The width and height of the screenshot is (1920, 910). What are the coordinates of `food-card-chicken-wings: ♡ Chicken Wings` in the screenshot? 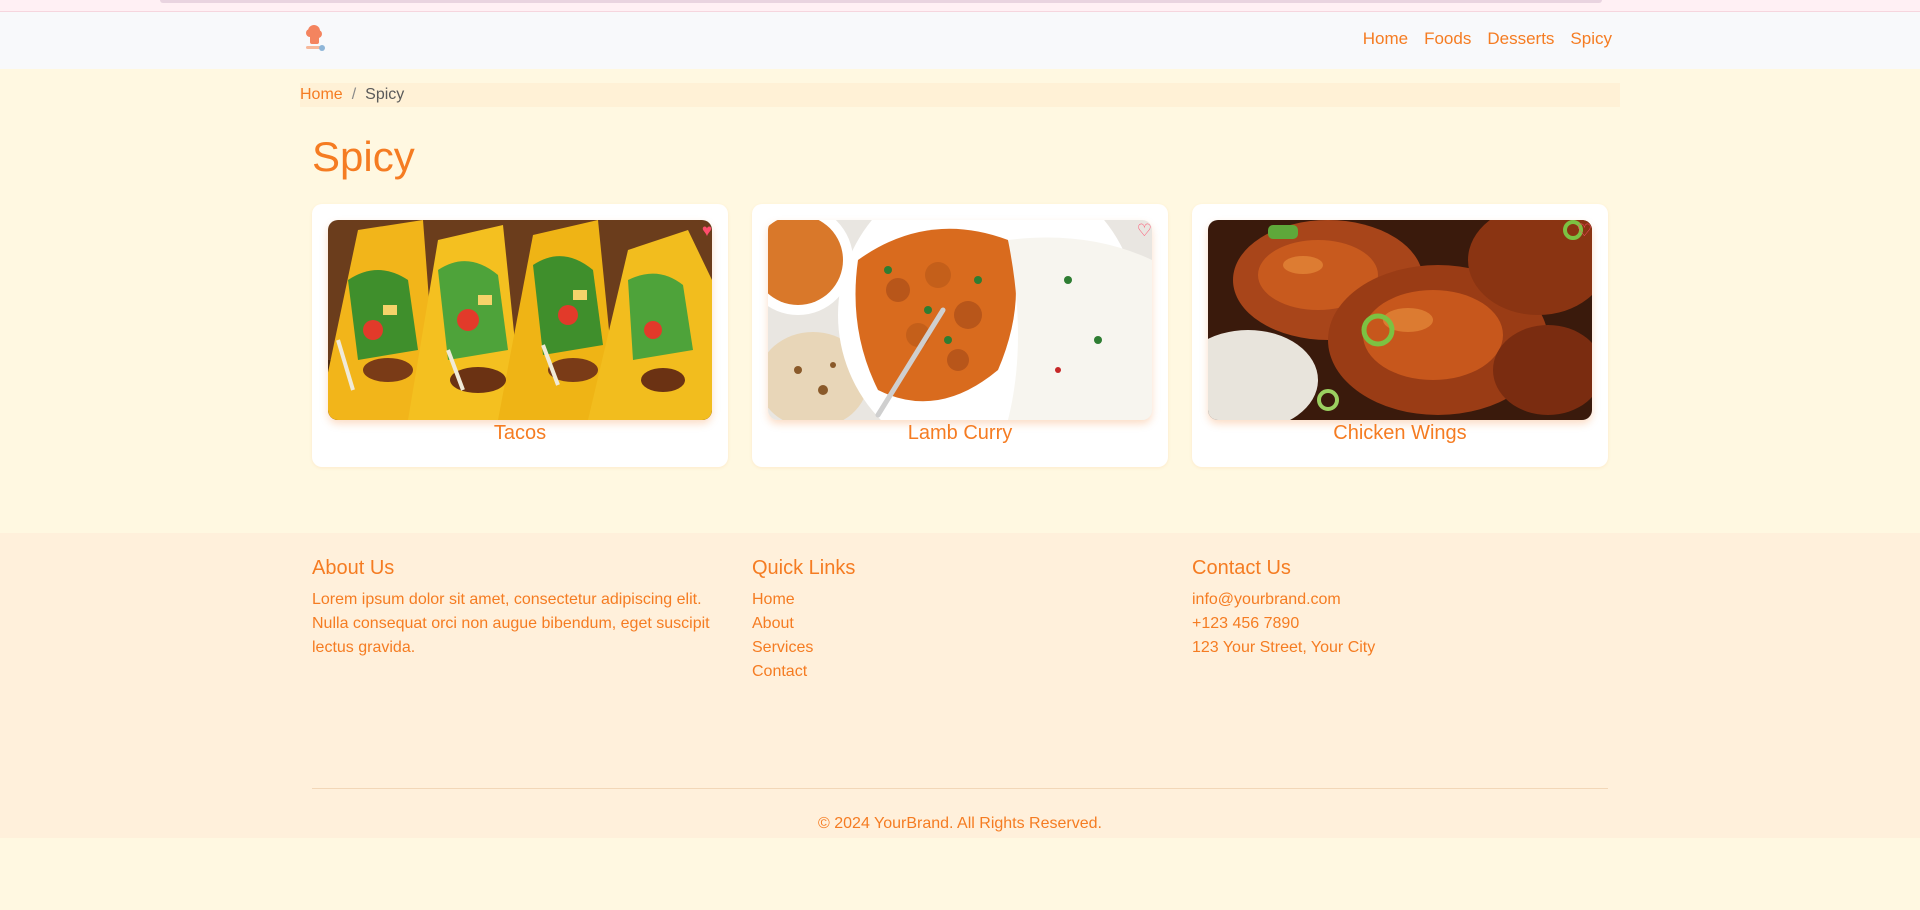 It's located at (1400, 335).